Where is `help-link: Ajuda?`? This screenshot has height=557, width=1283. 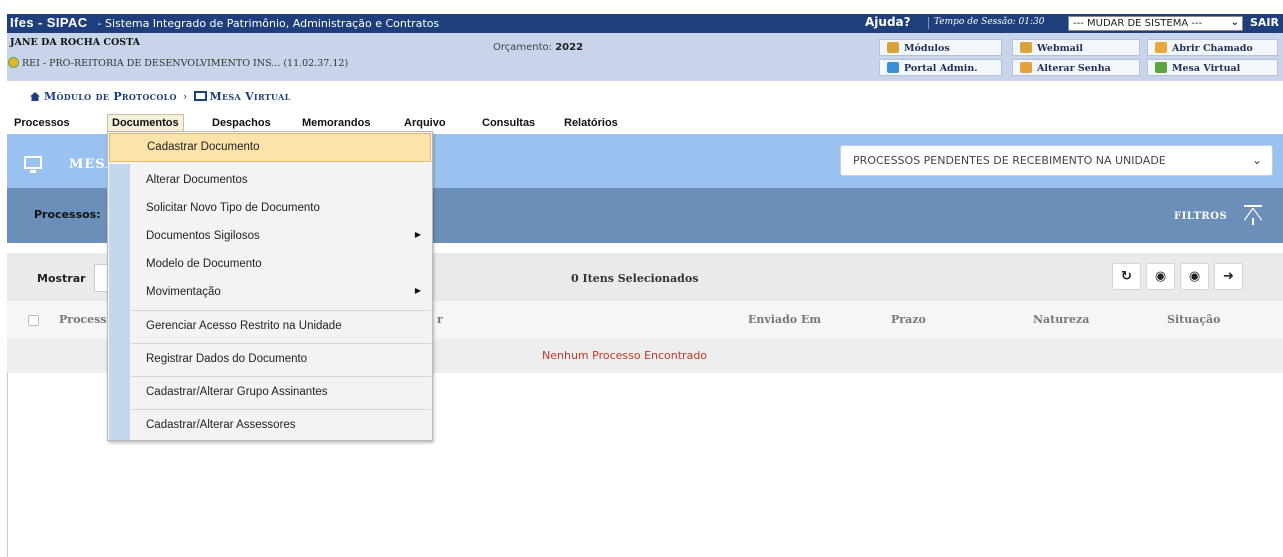 help-link: Ajuda? is located at coordinates (888, 22).